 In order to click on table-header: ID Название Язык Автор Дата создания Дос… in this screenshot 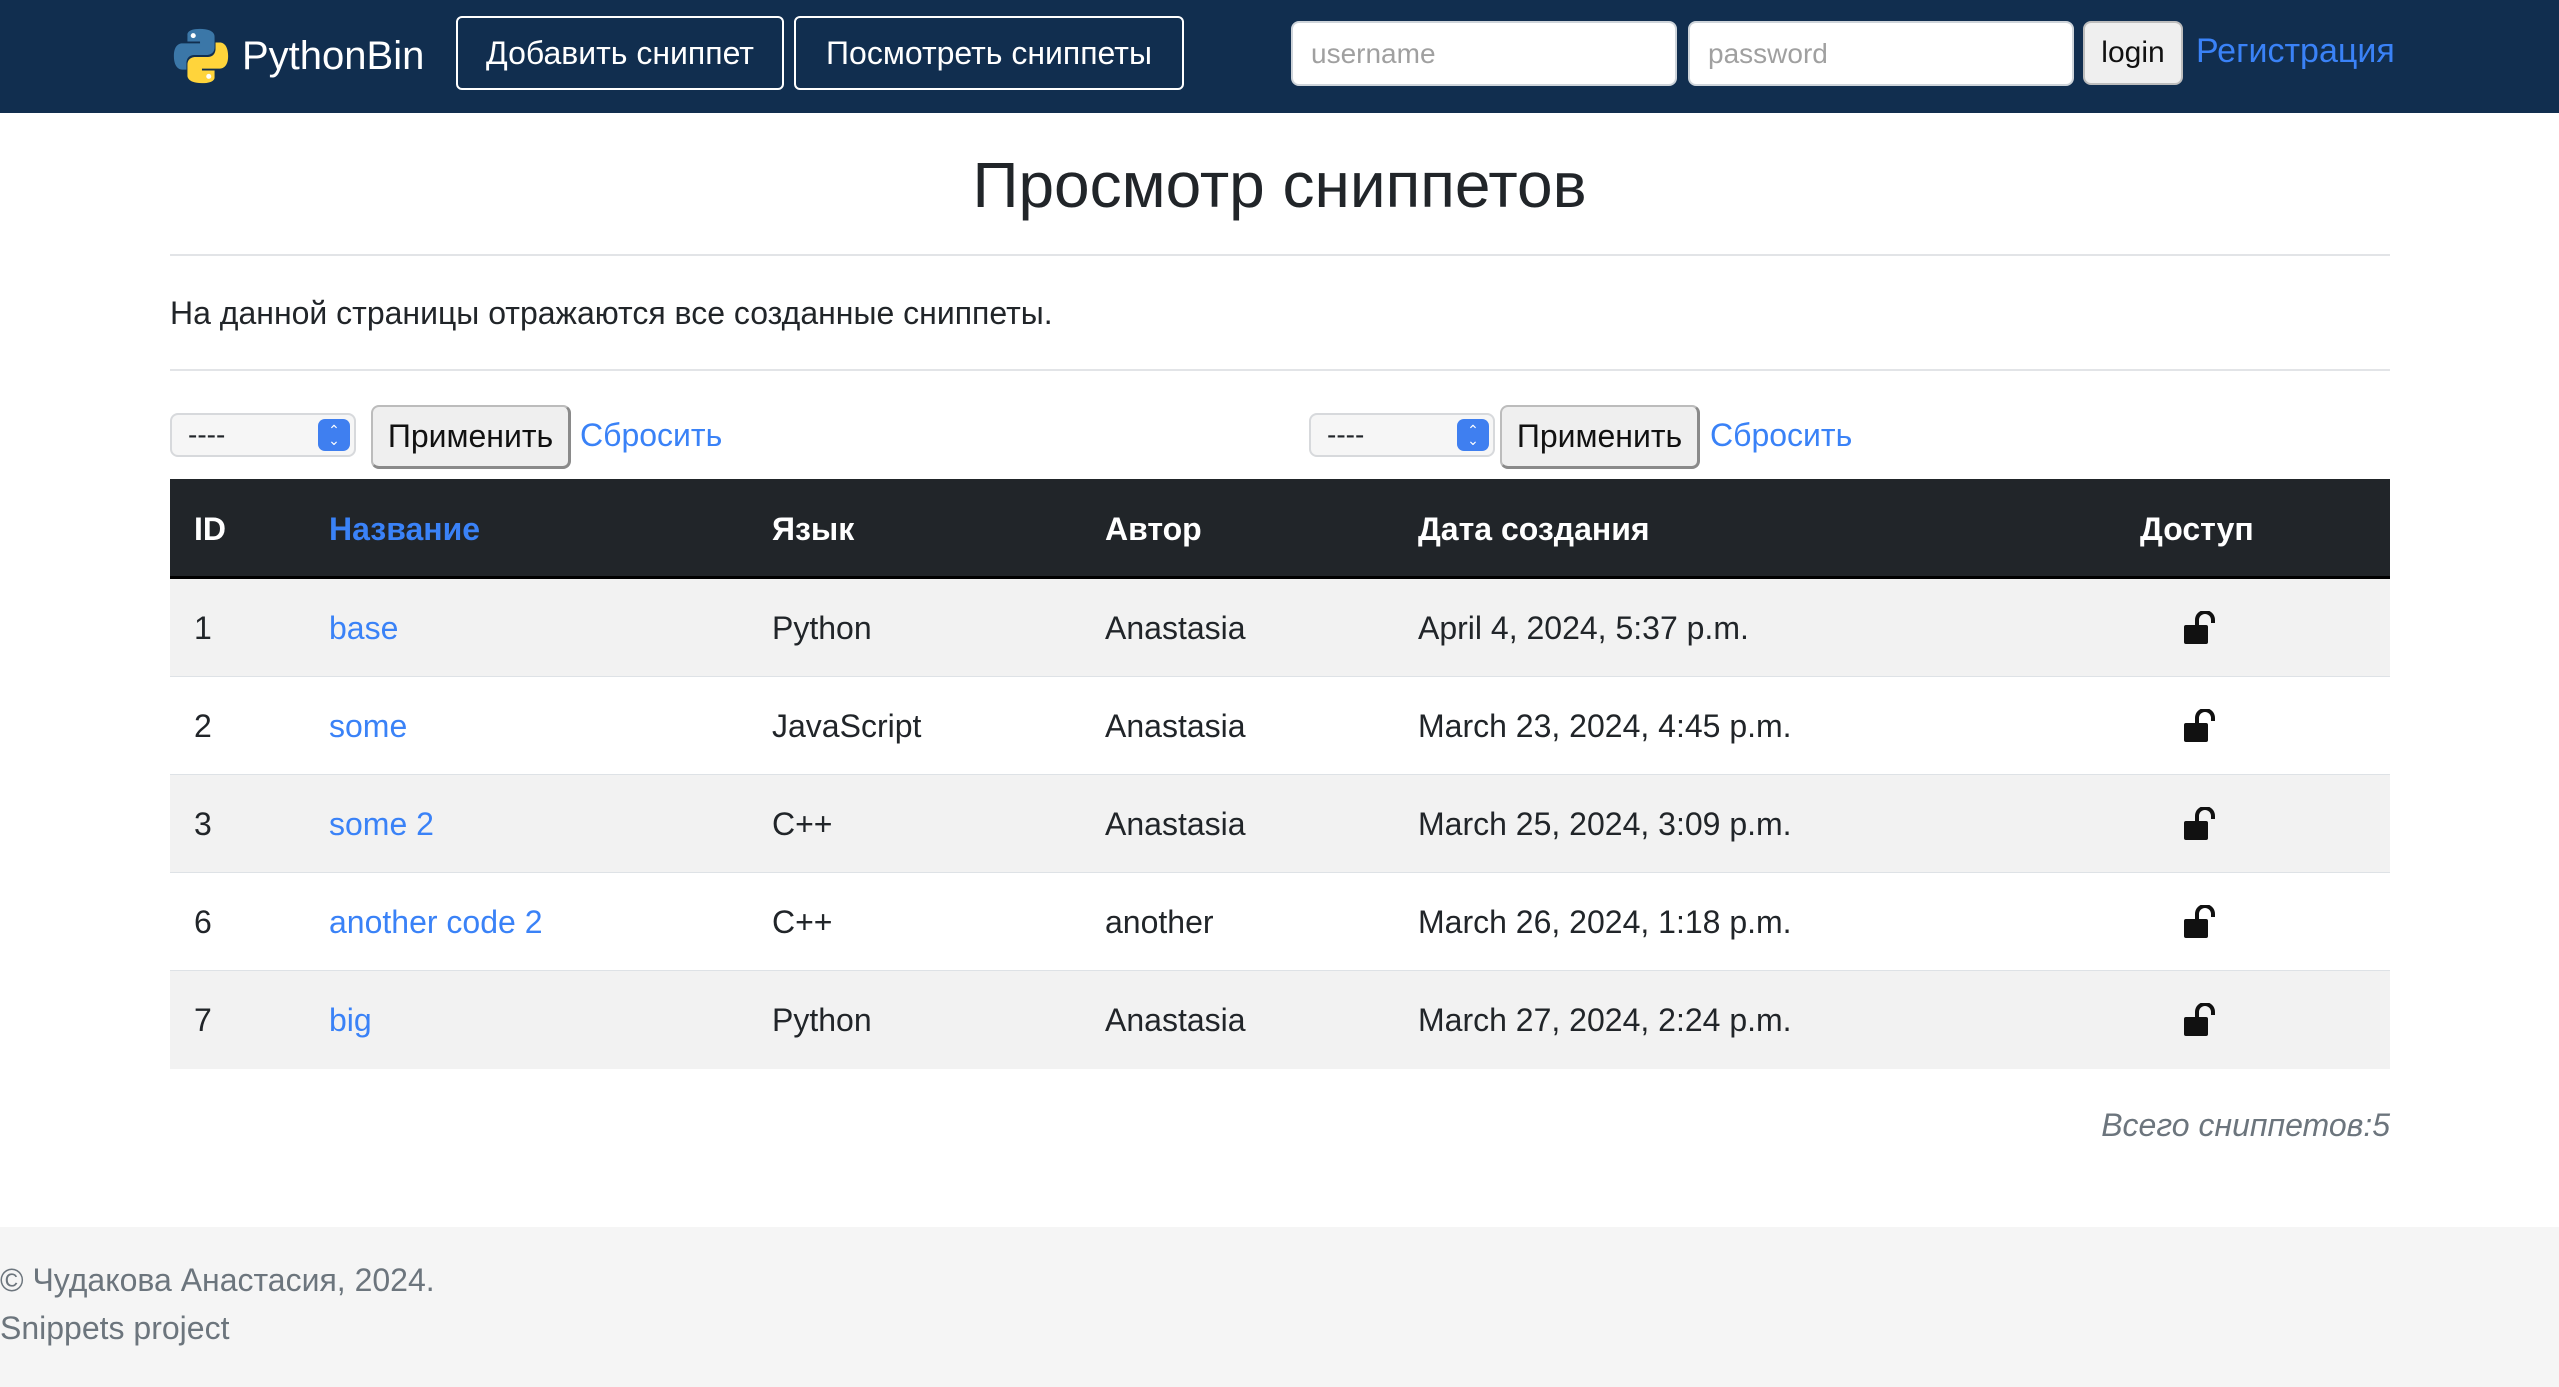, I will do `click(1280, 529)`.